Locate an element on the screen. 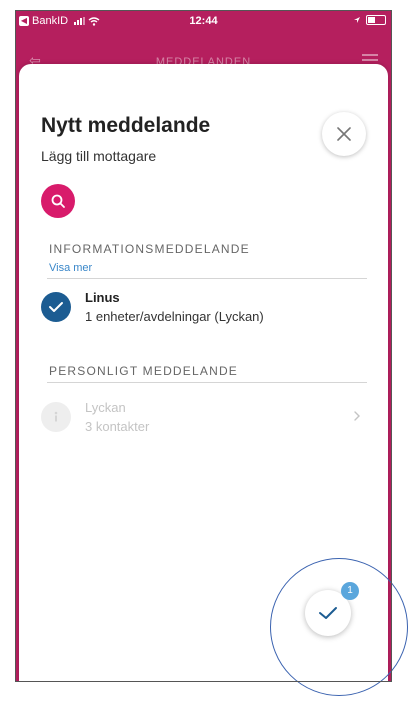  recipient-lyckan: Lyckan 3 kontakter is located at coordinates (95, 417).